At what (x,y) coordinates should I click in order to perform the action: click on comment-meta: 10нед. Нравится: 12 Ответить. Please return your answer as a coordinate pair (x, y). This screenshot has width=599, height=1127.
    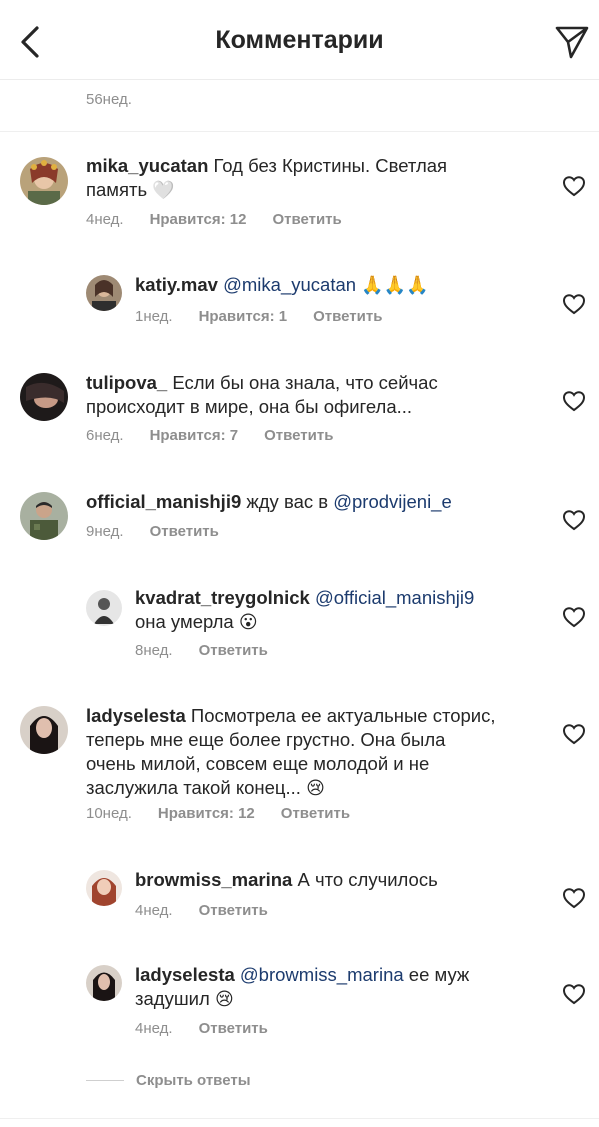
    Looking at the image, I should click on (231, 813).